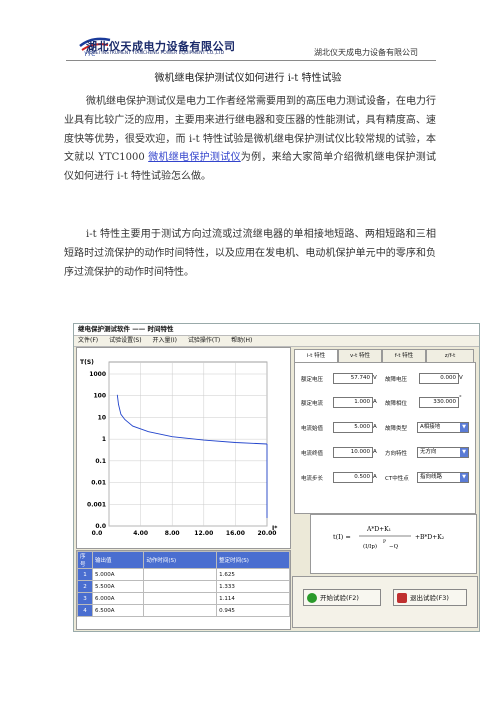  What do you see at coordinates (396, 429) in the screenshot?
I see `fault-type-label: 故障类型` at bounding box center [396, 429].